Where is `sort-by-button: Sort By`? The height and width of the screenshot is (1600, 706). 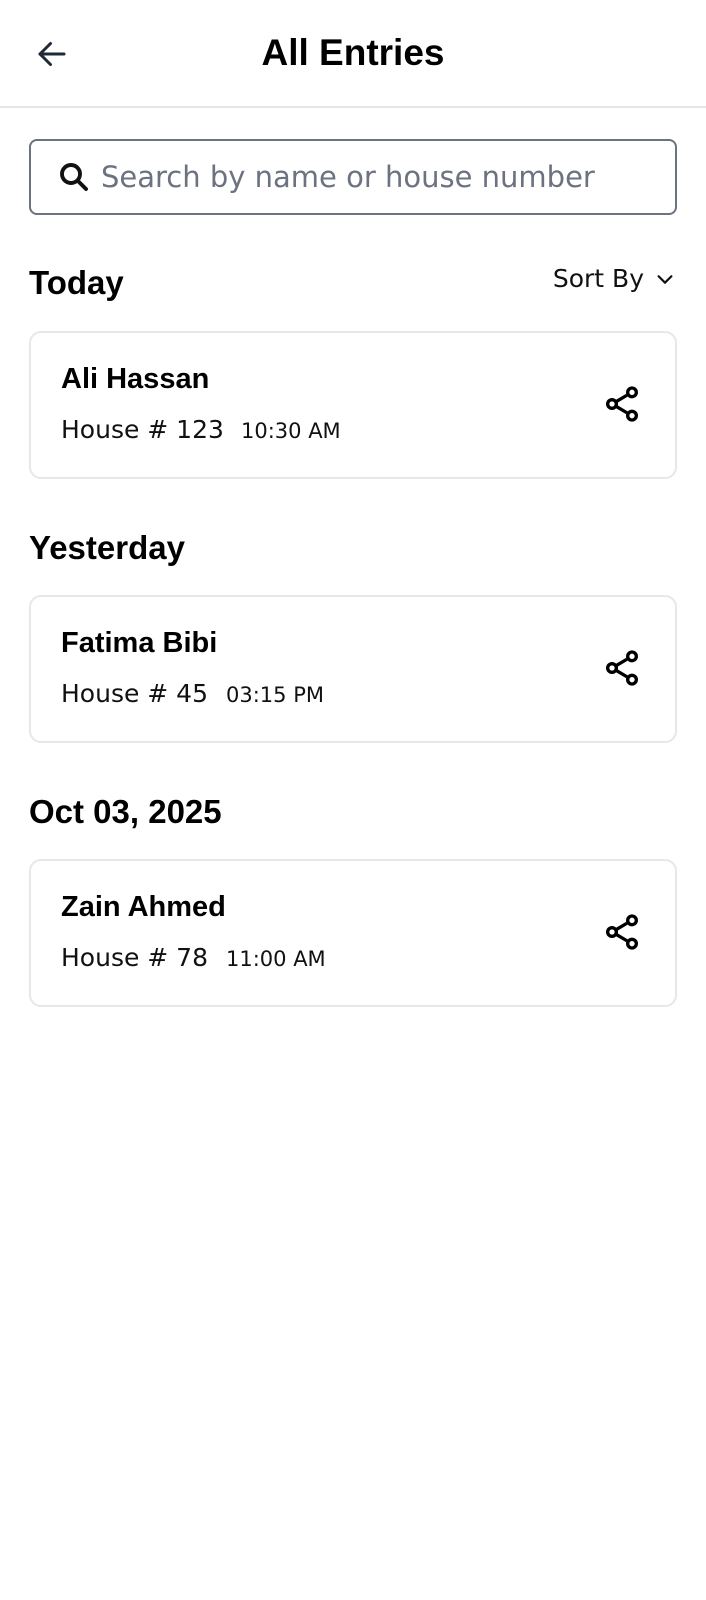
sort-by-button: Sort By is located at coordinates (614, 278).